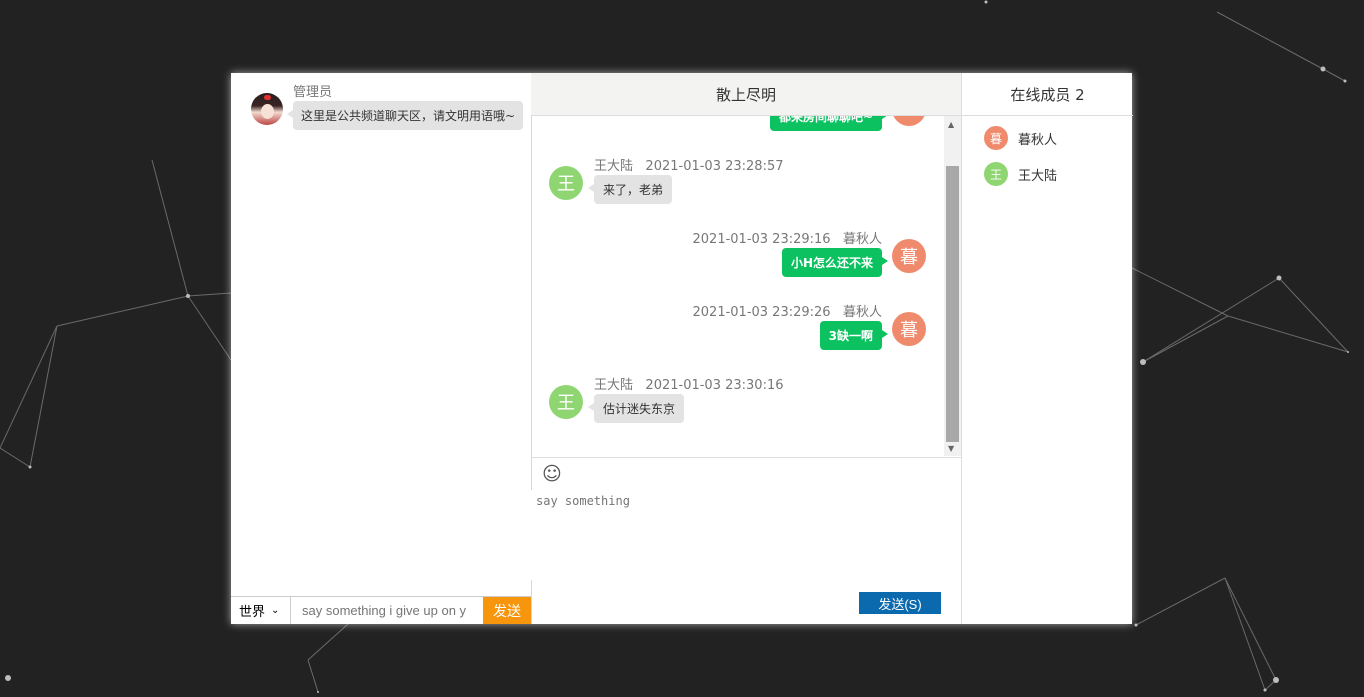 This screenshot has width=1364, height=697. I want to click on message-partial: 都来房间聊聊吧~, so click(737, 124).